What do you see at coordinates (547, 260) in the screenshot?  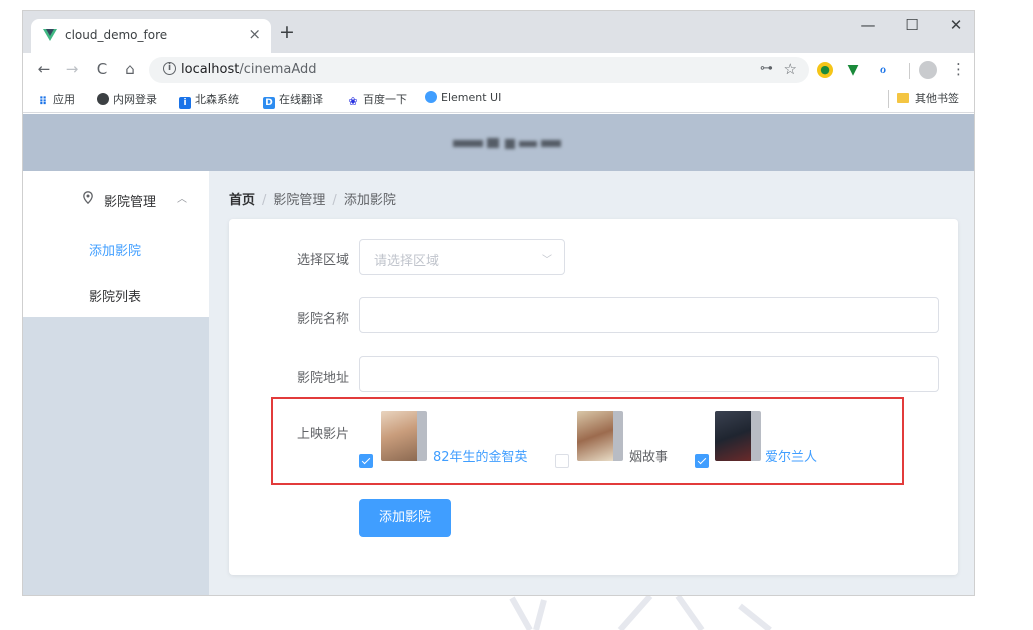 I see `chevron-down-icon: ﹀` at bounding box center [547, 260].